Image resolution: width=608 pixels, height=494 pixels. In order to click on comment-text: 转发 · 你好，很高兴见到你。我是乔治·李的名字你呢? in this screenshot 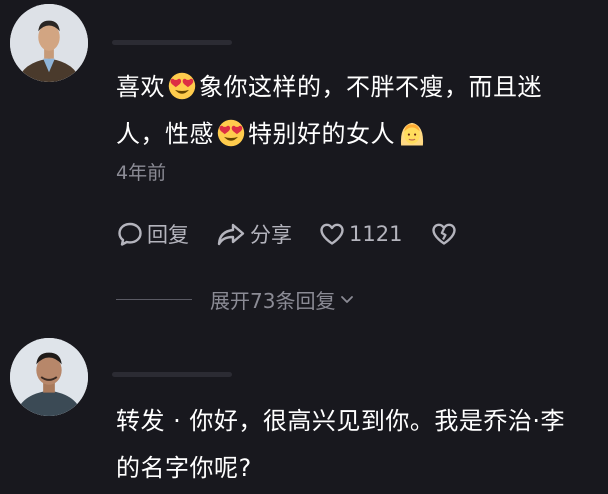, I will do `click(341, 444)`.